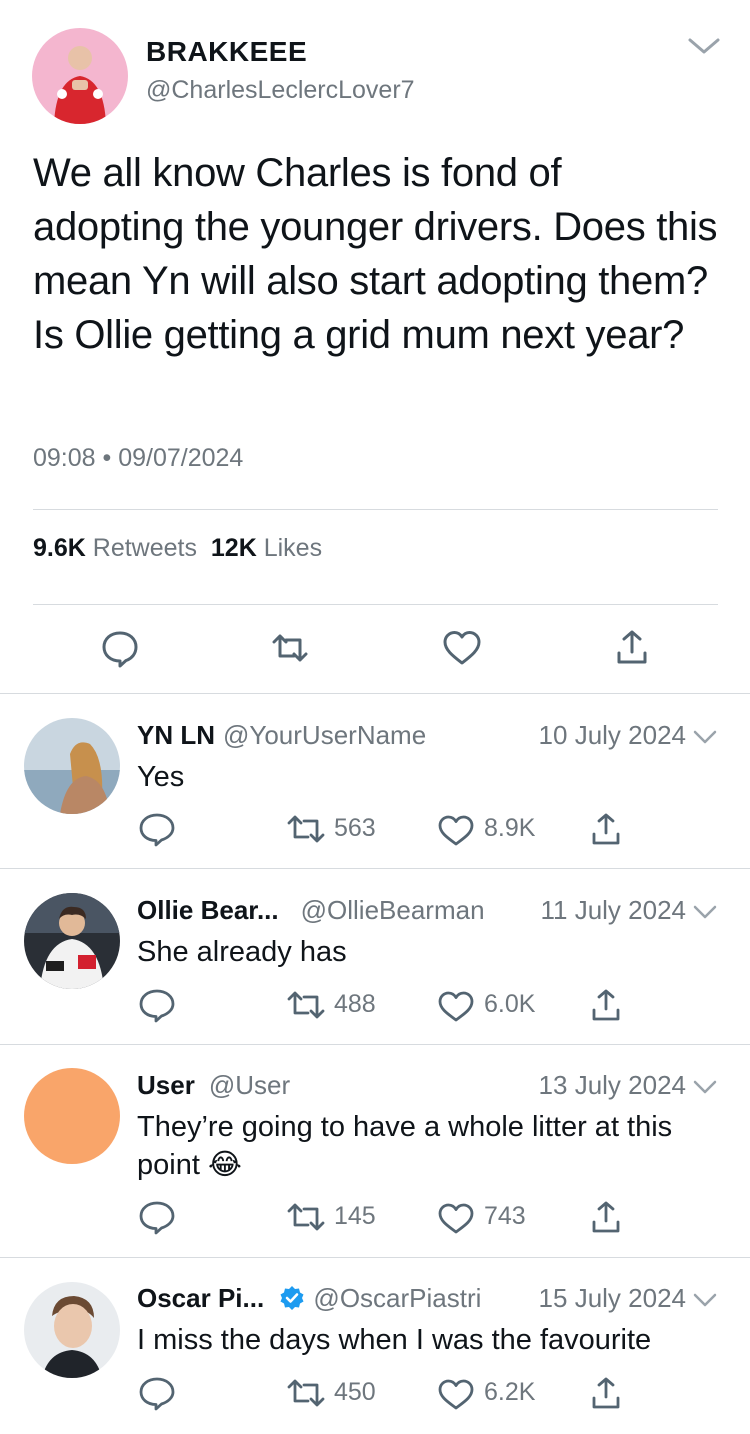 This screenshot has width=750, height=1434. Describe the element at coordinates (375, 65) in the screenshot. I see `tweet-header: BRAKKEEE @CharlesLeclercLover7` at that location.